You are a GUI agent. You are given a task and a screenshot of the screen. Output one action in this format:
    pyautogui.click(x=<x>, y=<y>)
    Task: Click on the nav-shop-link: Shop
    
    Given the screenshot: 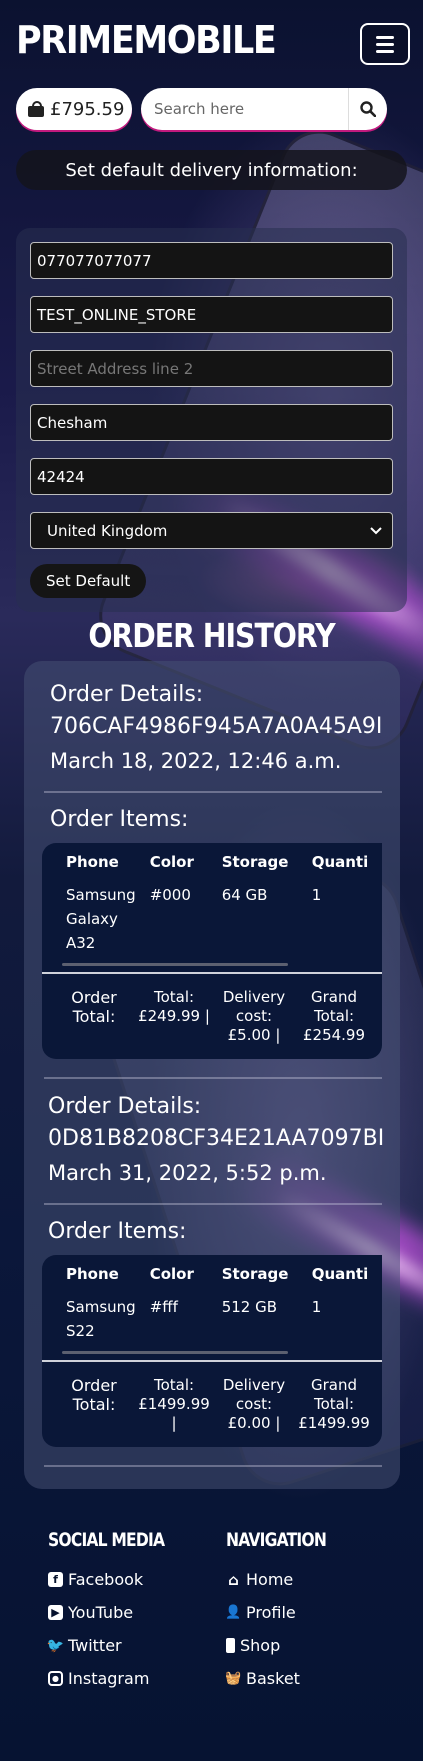 What is the action you would take?
    pyautogui.click(x=287, y=1645)
    